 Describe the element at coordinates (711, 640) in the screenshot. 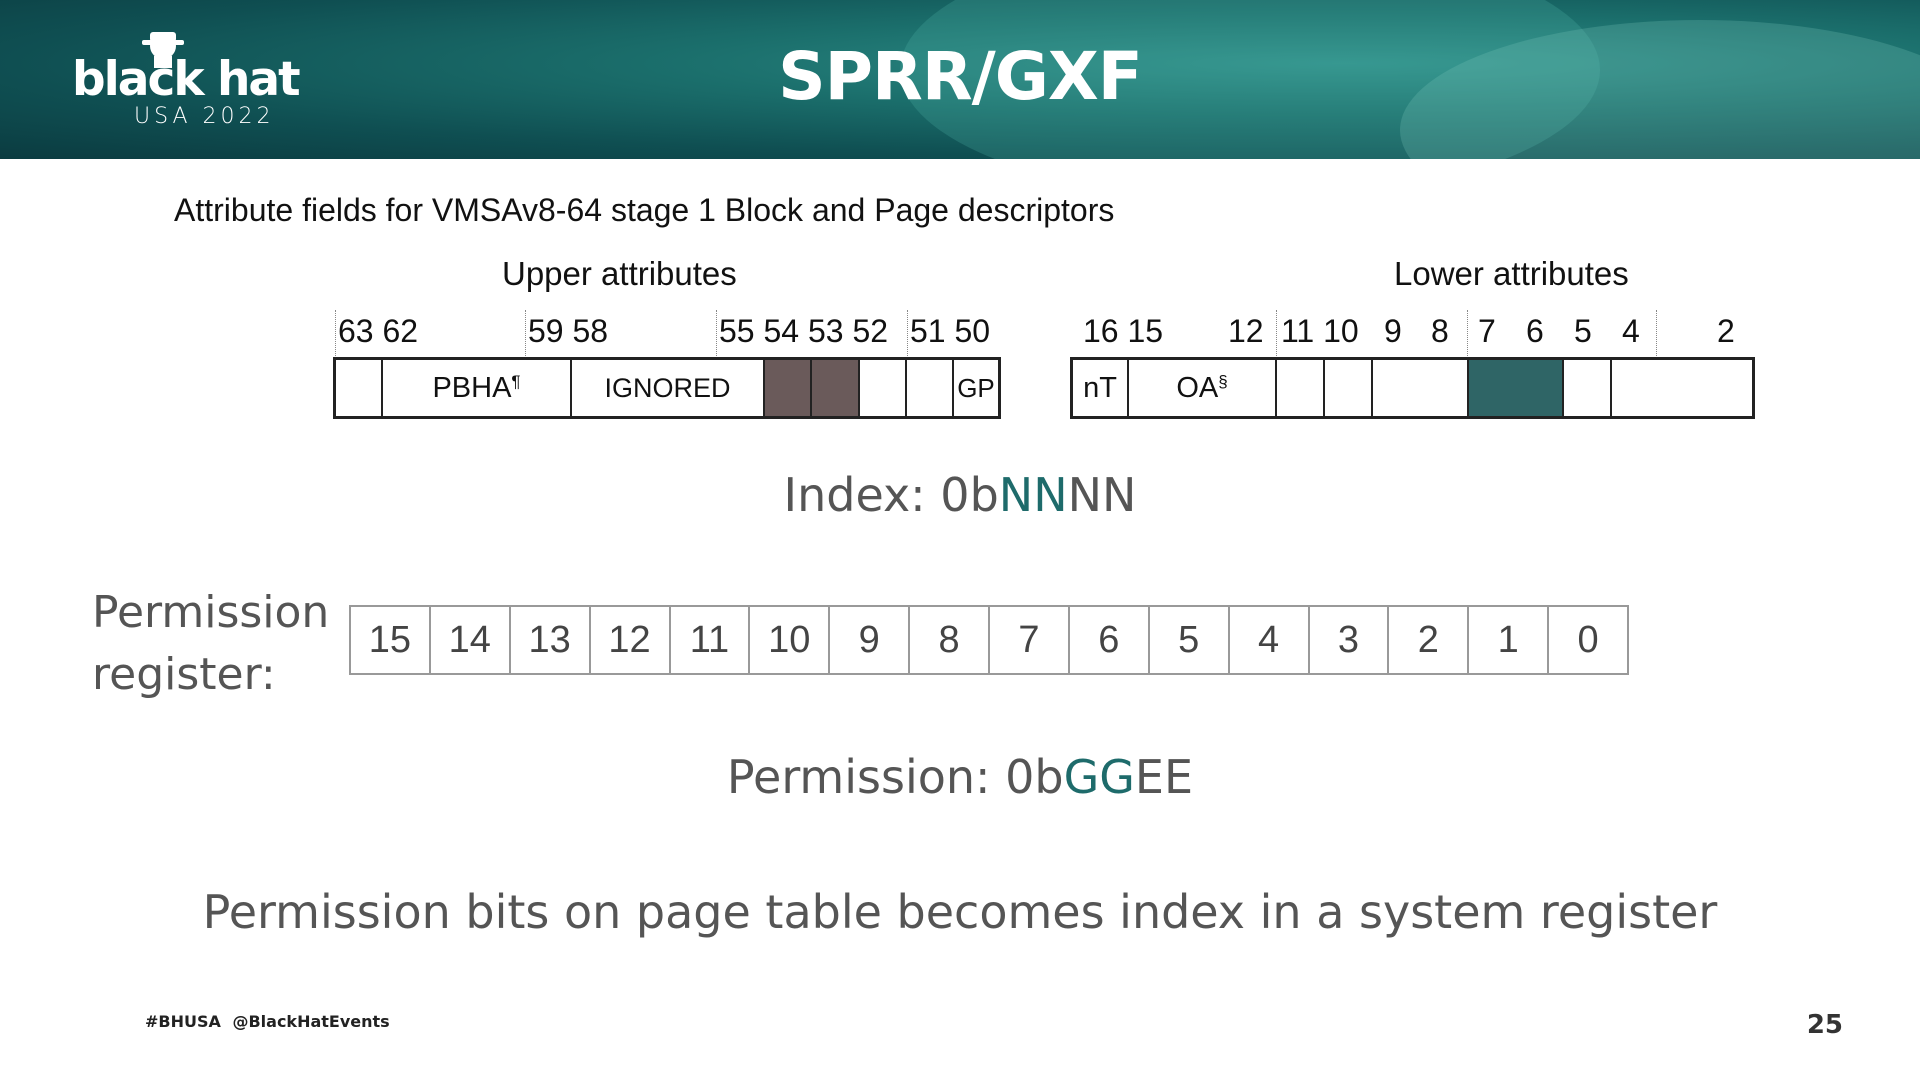

I see `register-cell: 11` at that location.